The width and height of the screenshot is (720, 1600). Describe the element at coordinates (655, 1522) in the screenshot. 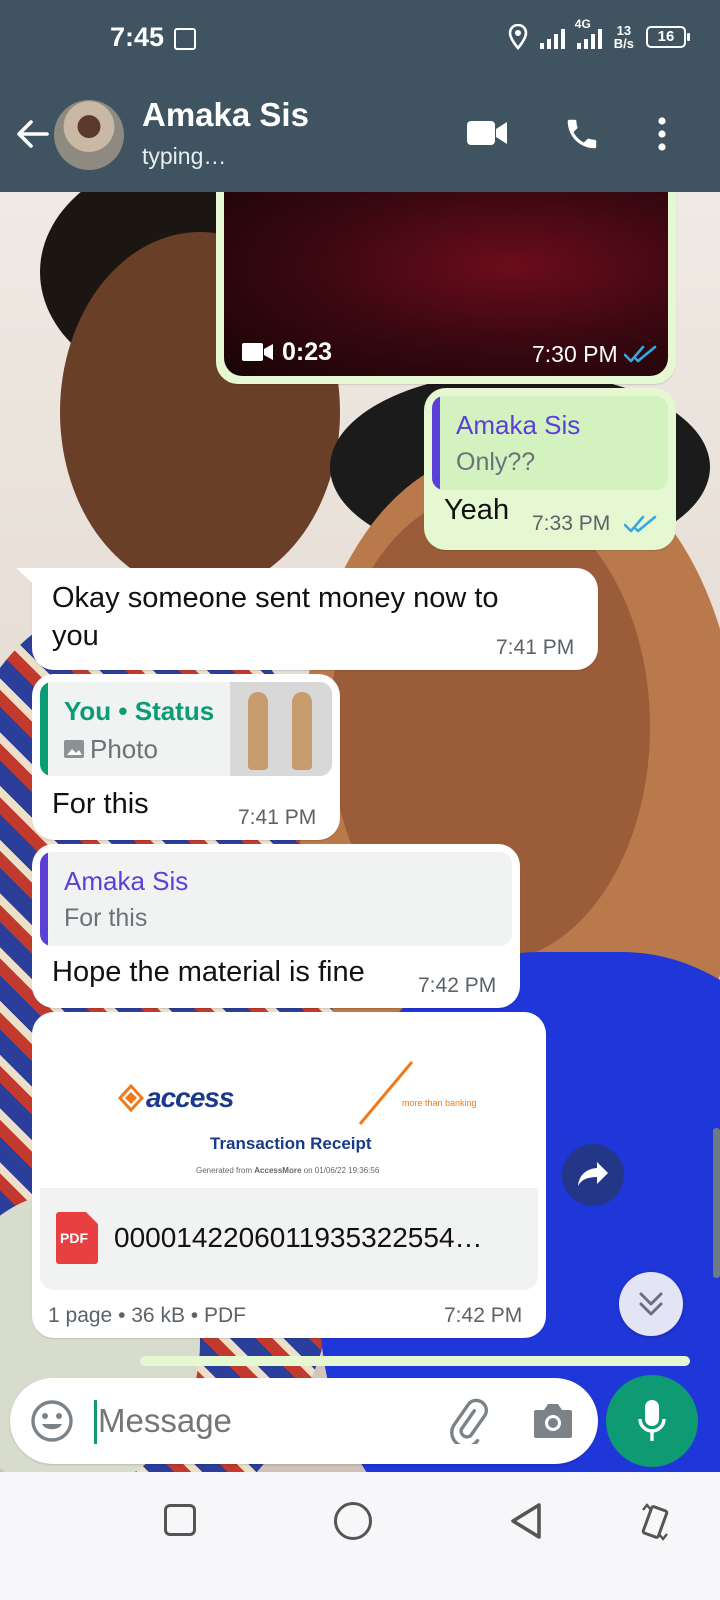

I see `rotate-screen-icon` at that location.